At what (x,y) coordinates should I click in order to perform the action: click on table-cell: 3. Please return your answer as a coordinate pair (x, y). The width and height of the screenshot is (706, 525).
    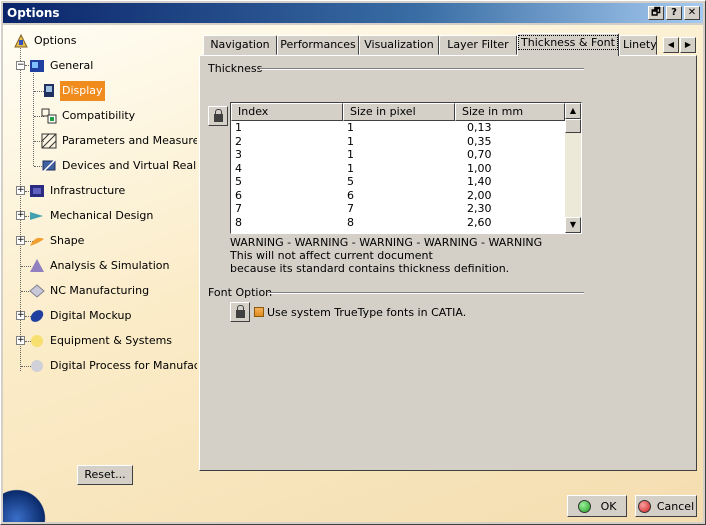
    Looking at the image, I should click on (238, 154).